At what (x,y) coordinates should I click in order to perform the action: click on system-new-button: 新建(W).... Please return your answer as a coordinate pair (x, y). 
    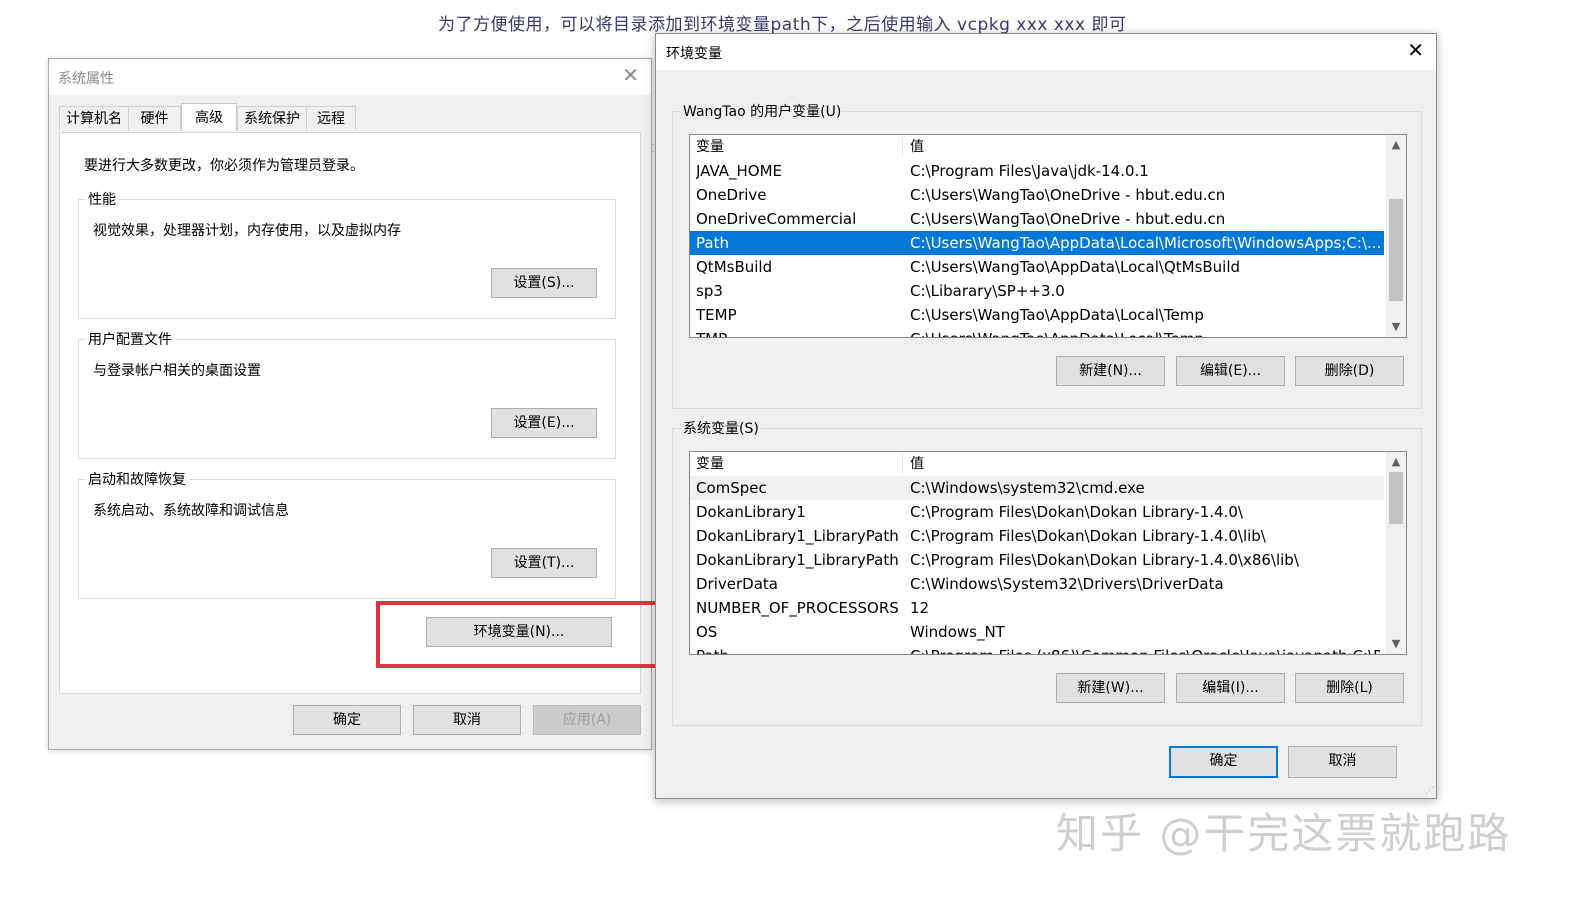
    Looking at the image, I should click on (1110, 688).